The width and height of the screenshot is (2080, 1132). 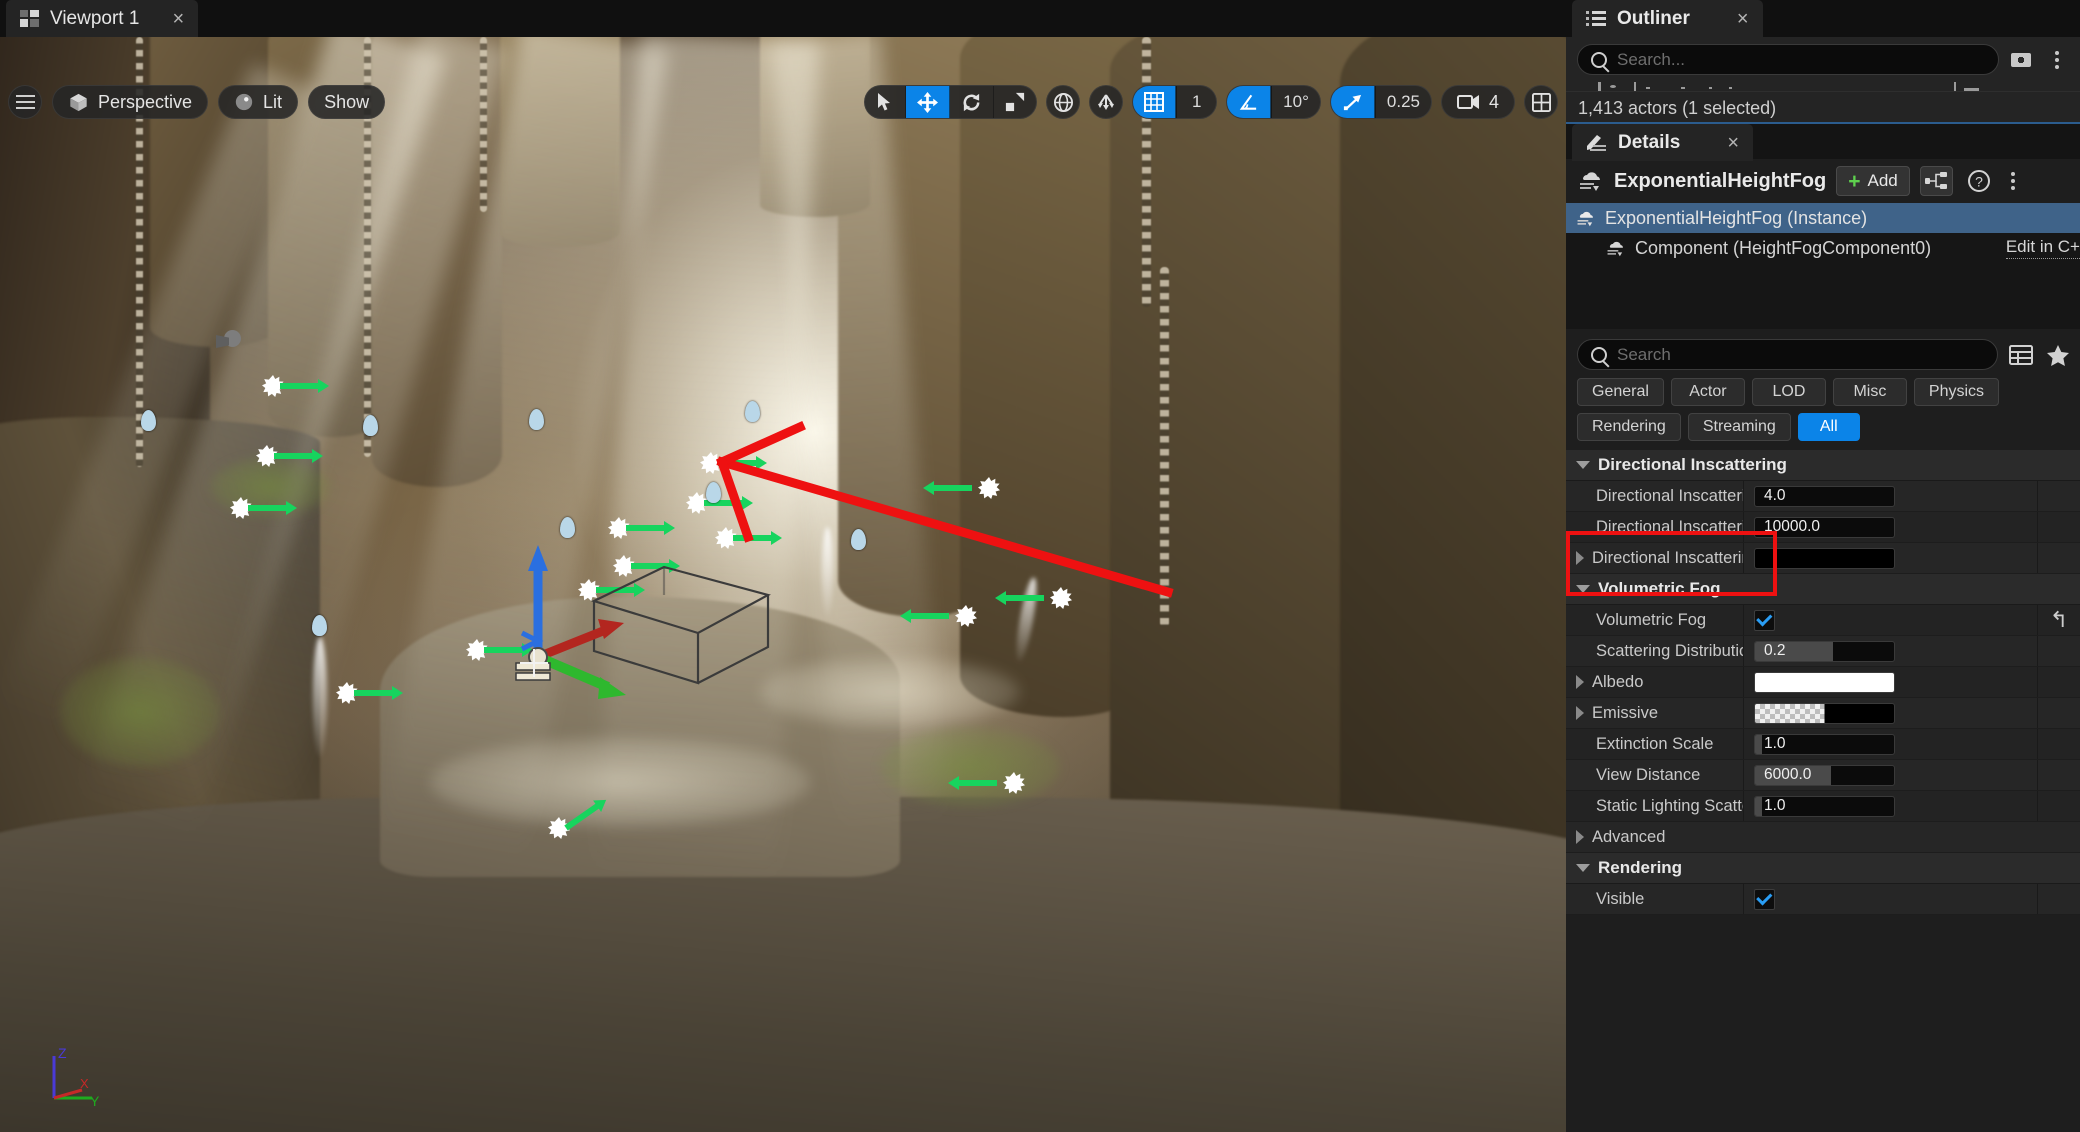 What do you see at coordinates (1352, 102) in the screenshot?
I see `scale-snap-toggle` at bounding box center [1352, 102].